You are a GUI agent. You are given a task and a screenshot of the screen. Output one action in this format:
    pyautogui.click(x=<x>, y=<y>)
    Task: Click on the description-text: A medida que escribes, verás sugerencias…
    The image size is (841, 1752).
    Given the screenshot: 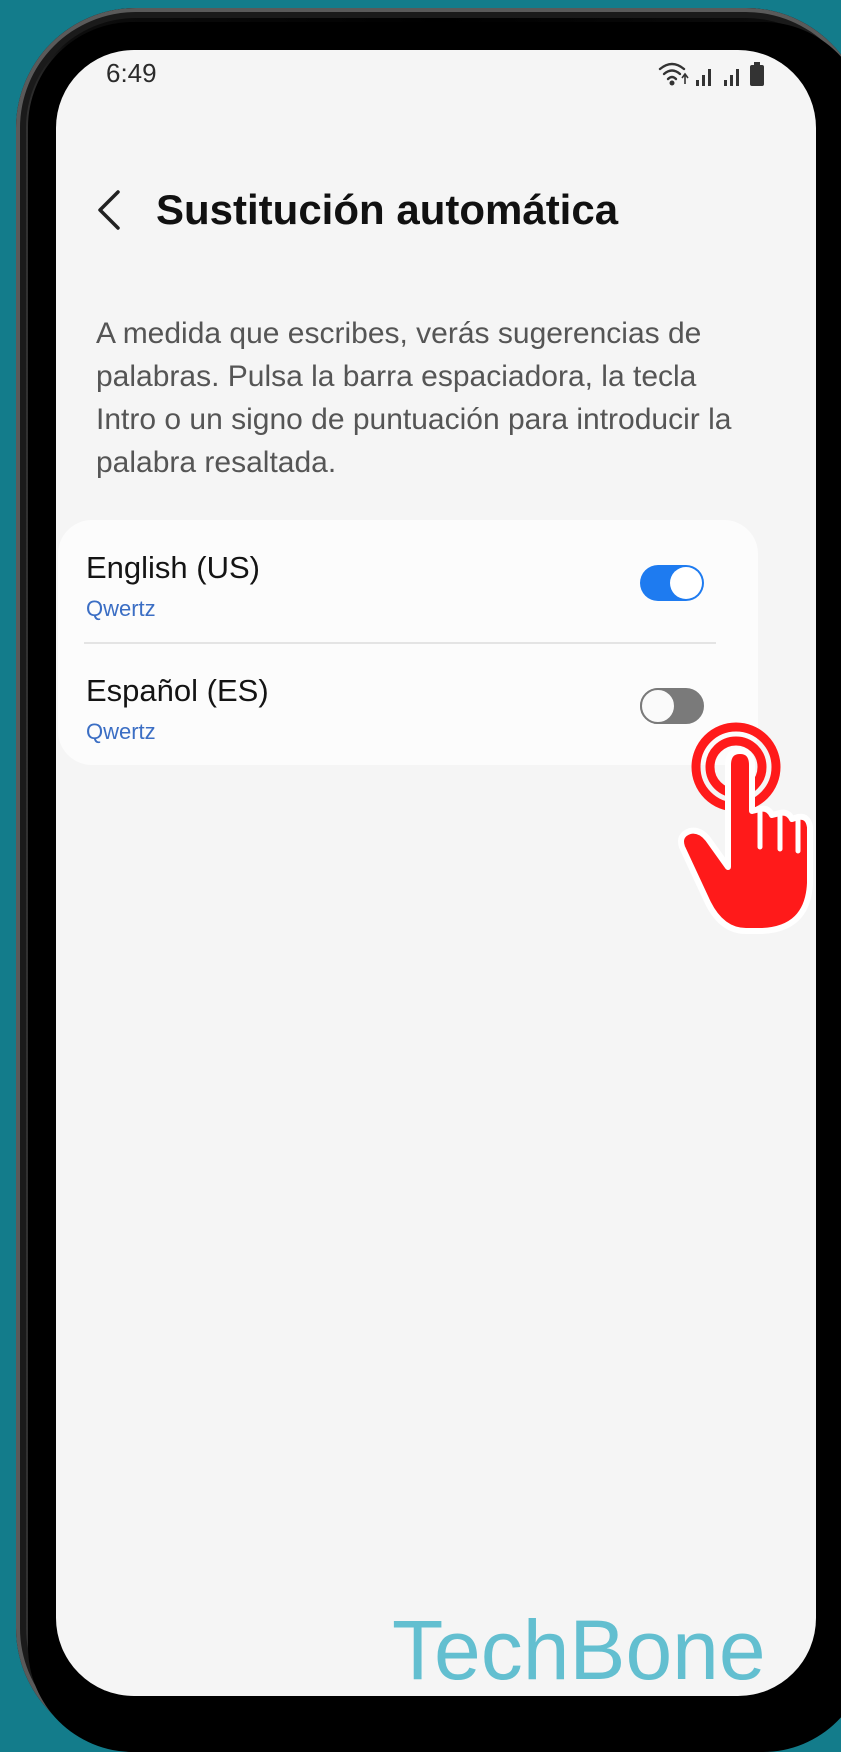 What is the action you would take?
    pyautogui.click(x=414, y=398)
    